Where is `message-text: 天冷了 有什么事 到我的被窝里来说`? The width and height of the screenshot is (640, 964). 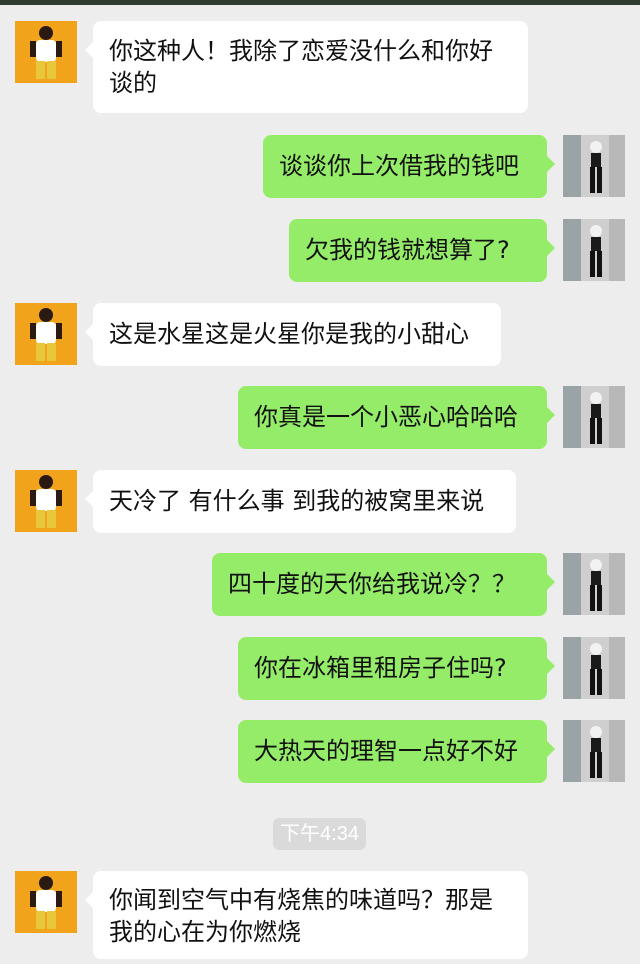
message-text: 天冷了 有什么事 到我的被窝里来说 is located at coordinates (297, 501).